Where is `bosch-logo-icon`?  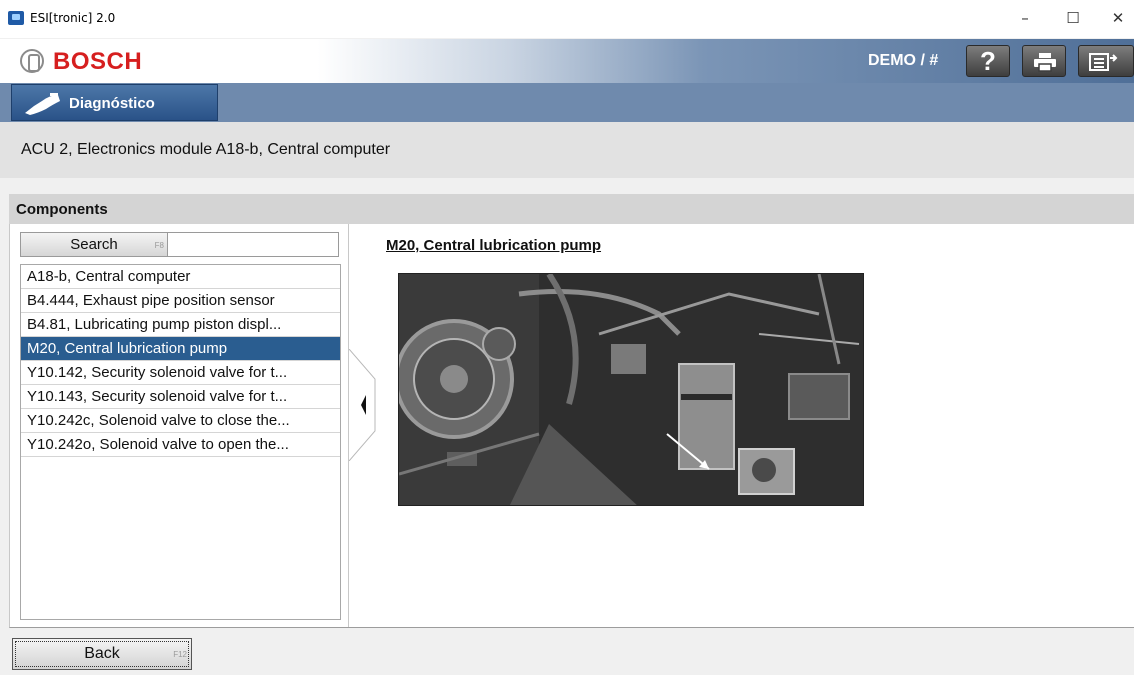
bosch-logo-icon is located at coordinates (32, 61).